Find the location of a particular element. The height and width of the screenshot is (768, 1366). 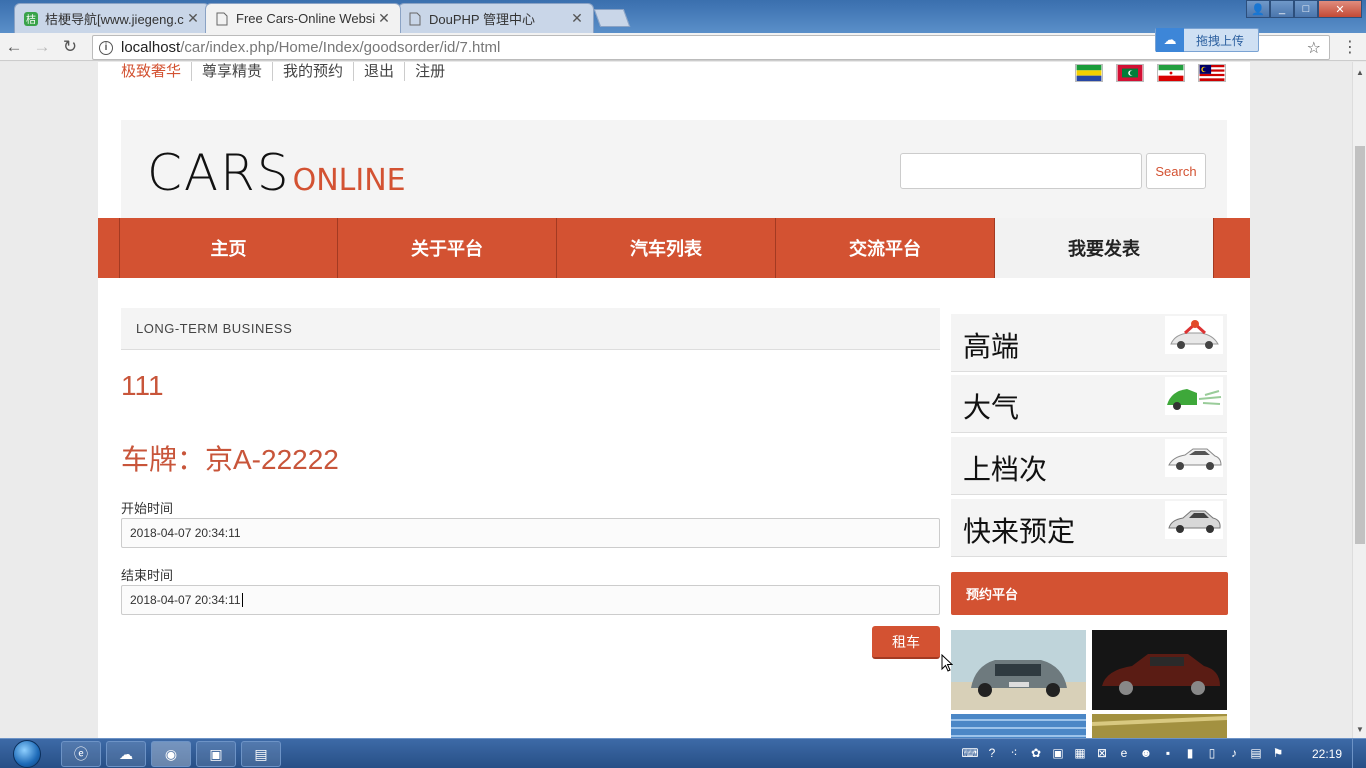

tab-jiegeng: 桔 桔梗导航[www.jiegeng.c ✕ is located at coordinates (112, 18).